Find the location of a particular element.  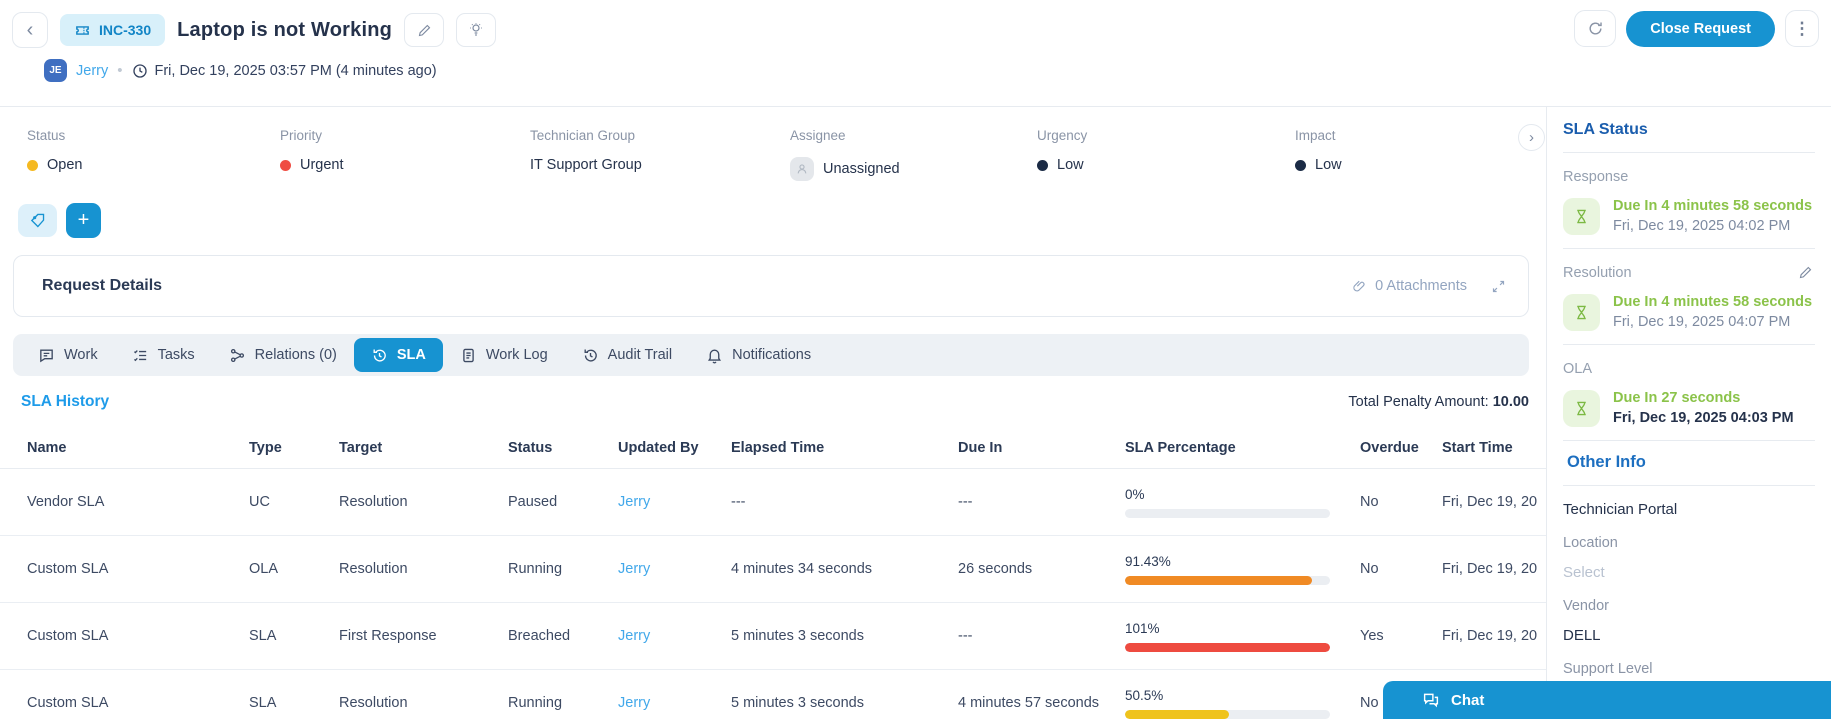

cell-sla-percentage: 0% is located at coordinates (1242, 502).